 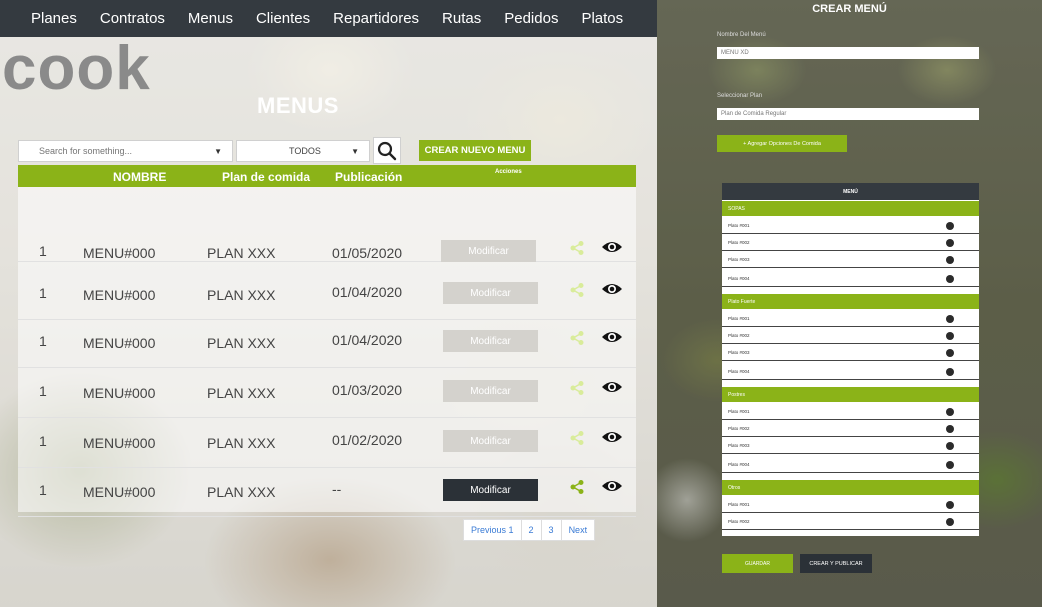 I want to click on menu-name-field: MENU XD, so click(x=848, y=53).